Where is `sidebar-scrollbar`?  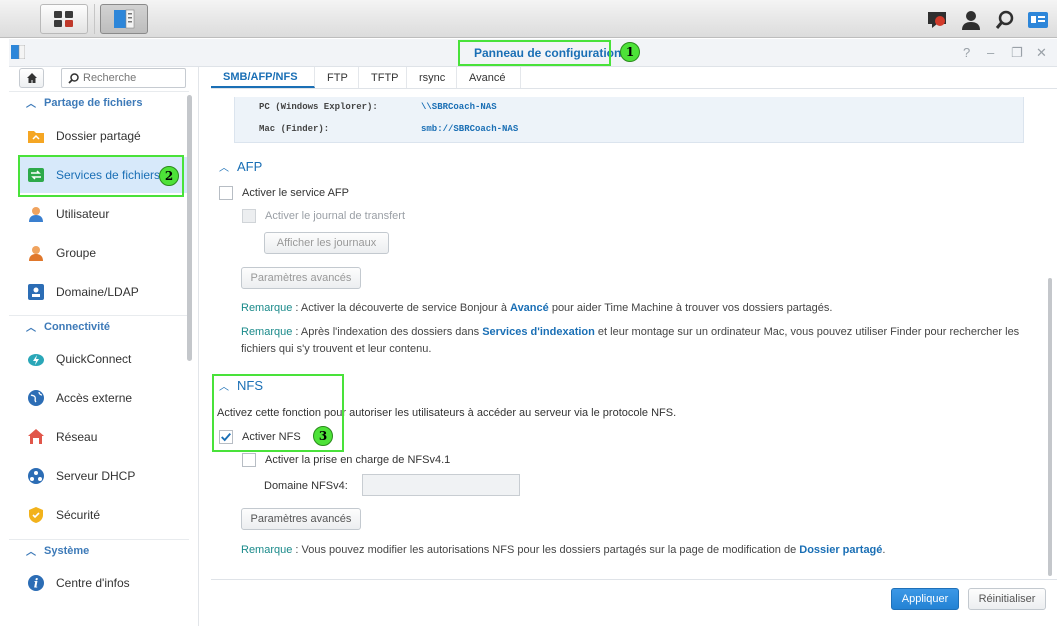
sidebar-scrollbar is located at coordinates (189, 228).